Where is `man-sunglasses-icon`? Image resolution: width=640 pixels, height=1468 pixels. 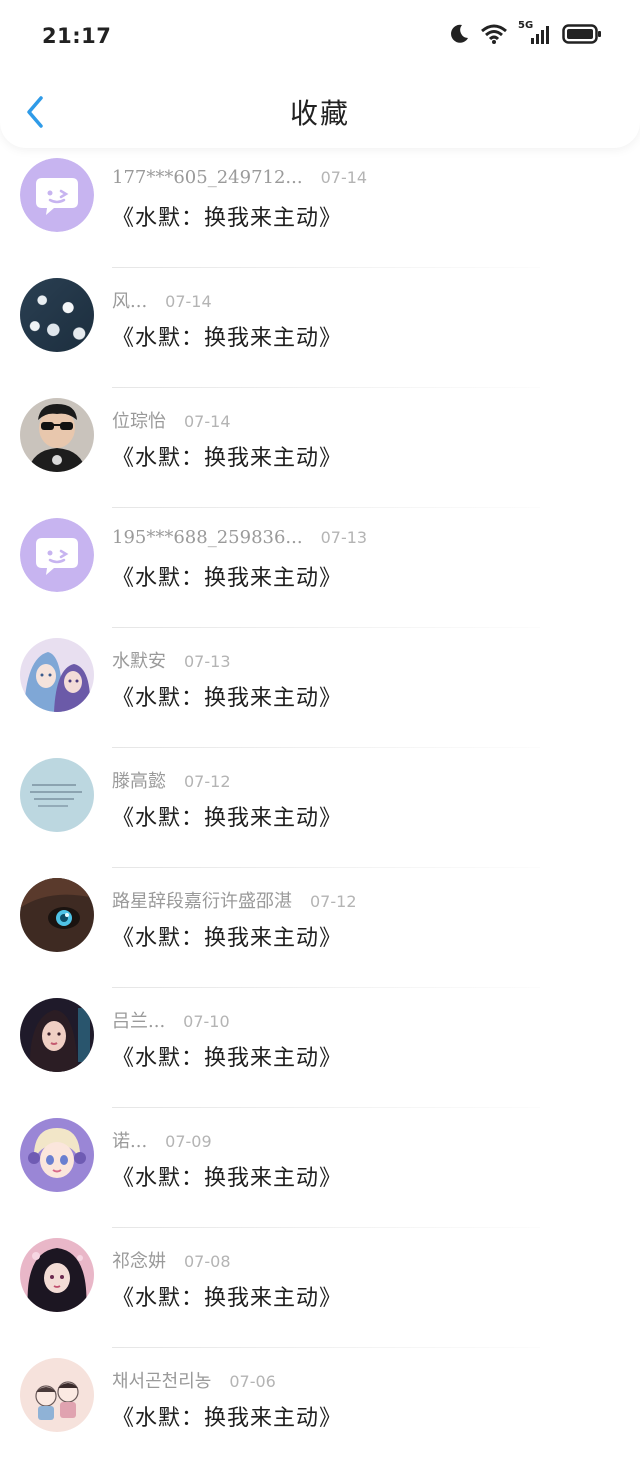
man-sunglasses-icon is located at coordinates (57, 435).